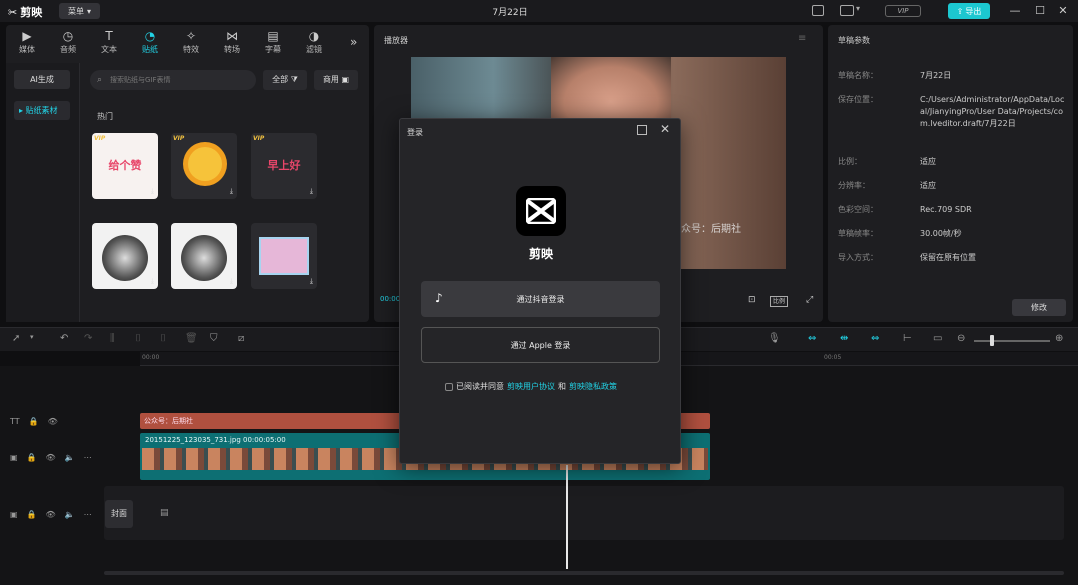 This screenshot has height=585, width=1078. What do you see at coordinates (875, 338) in the screenshot?
I see `linkage-icon: ⇔` at bounding box center [875, 338].